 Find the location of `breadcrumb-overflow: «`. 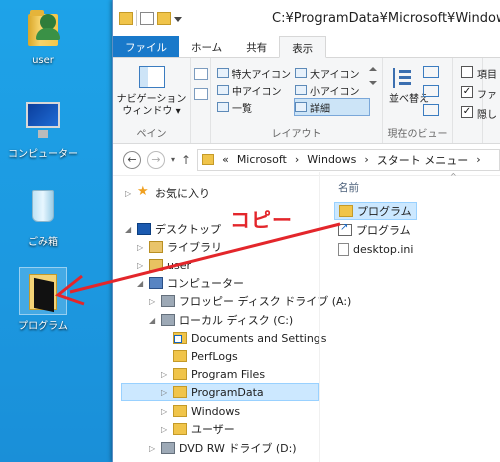

breadcrumb-overflow: « is located at coordinates (225, 159).